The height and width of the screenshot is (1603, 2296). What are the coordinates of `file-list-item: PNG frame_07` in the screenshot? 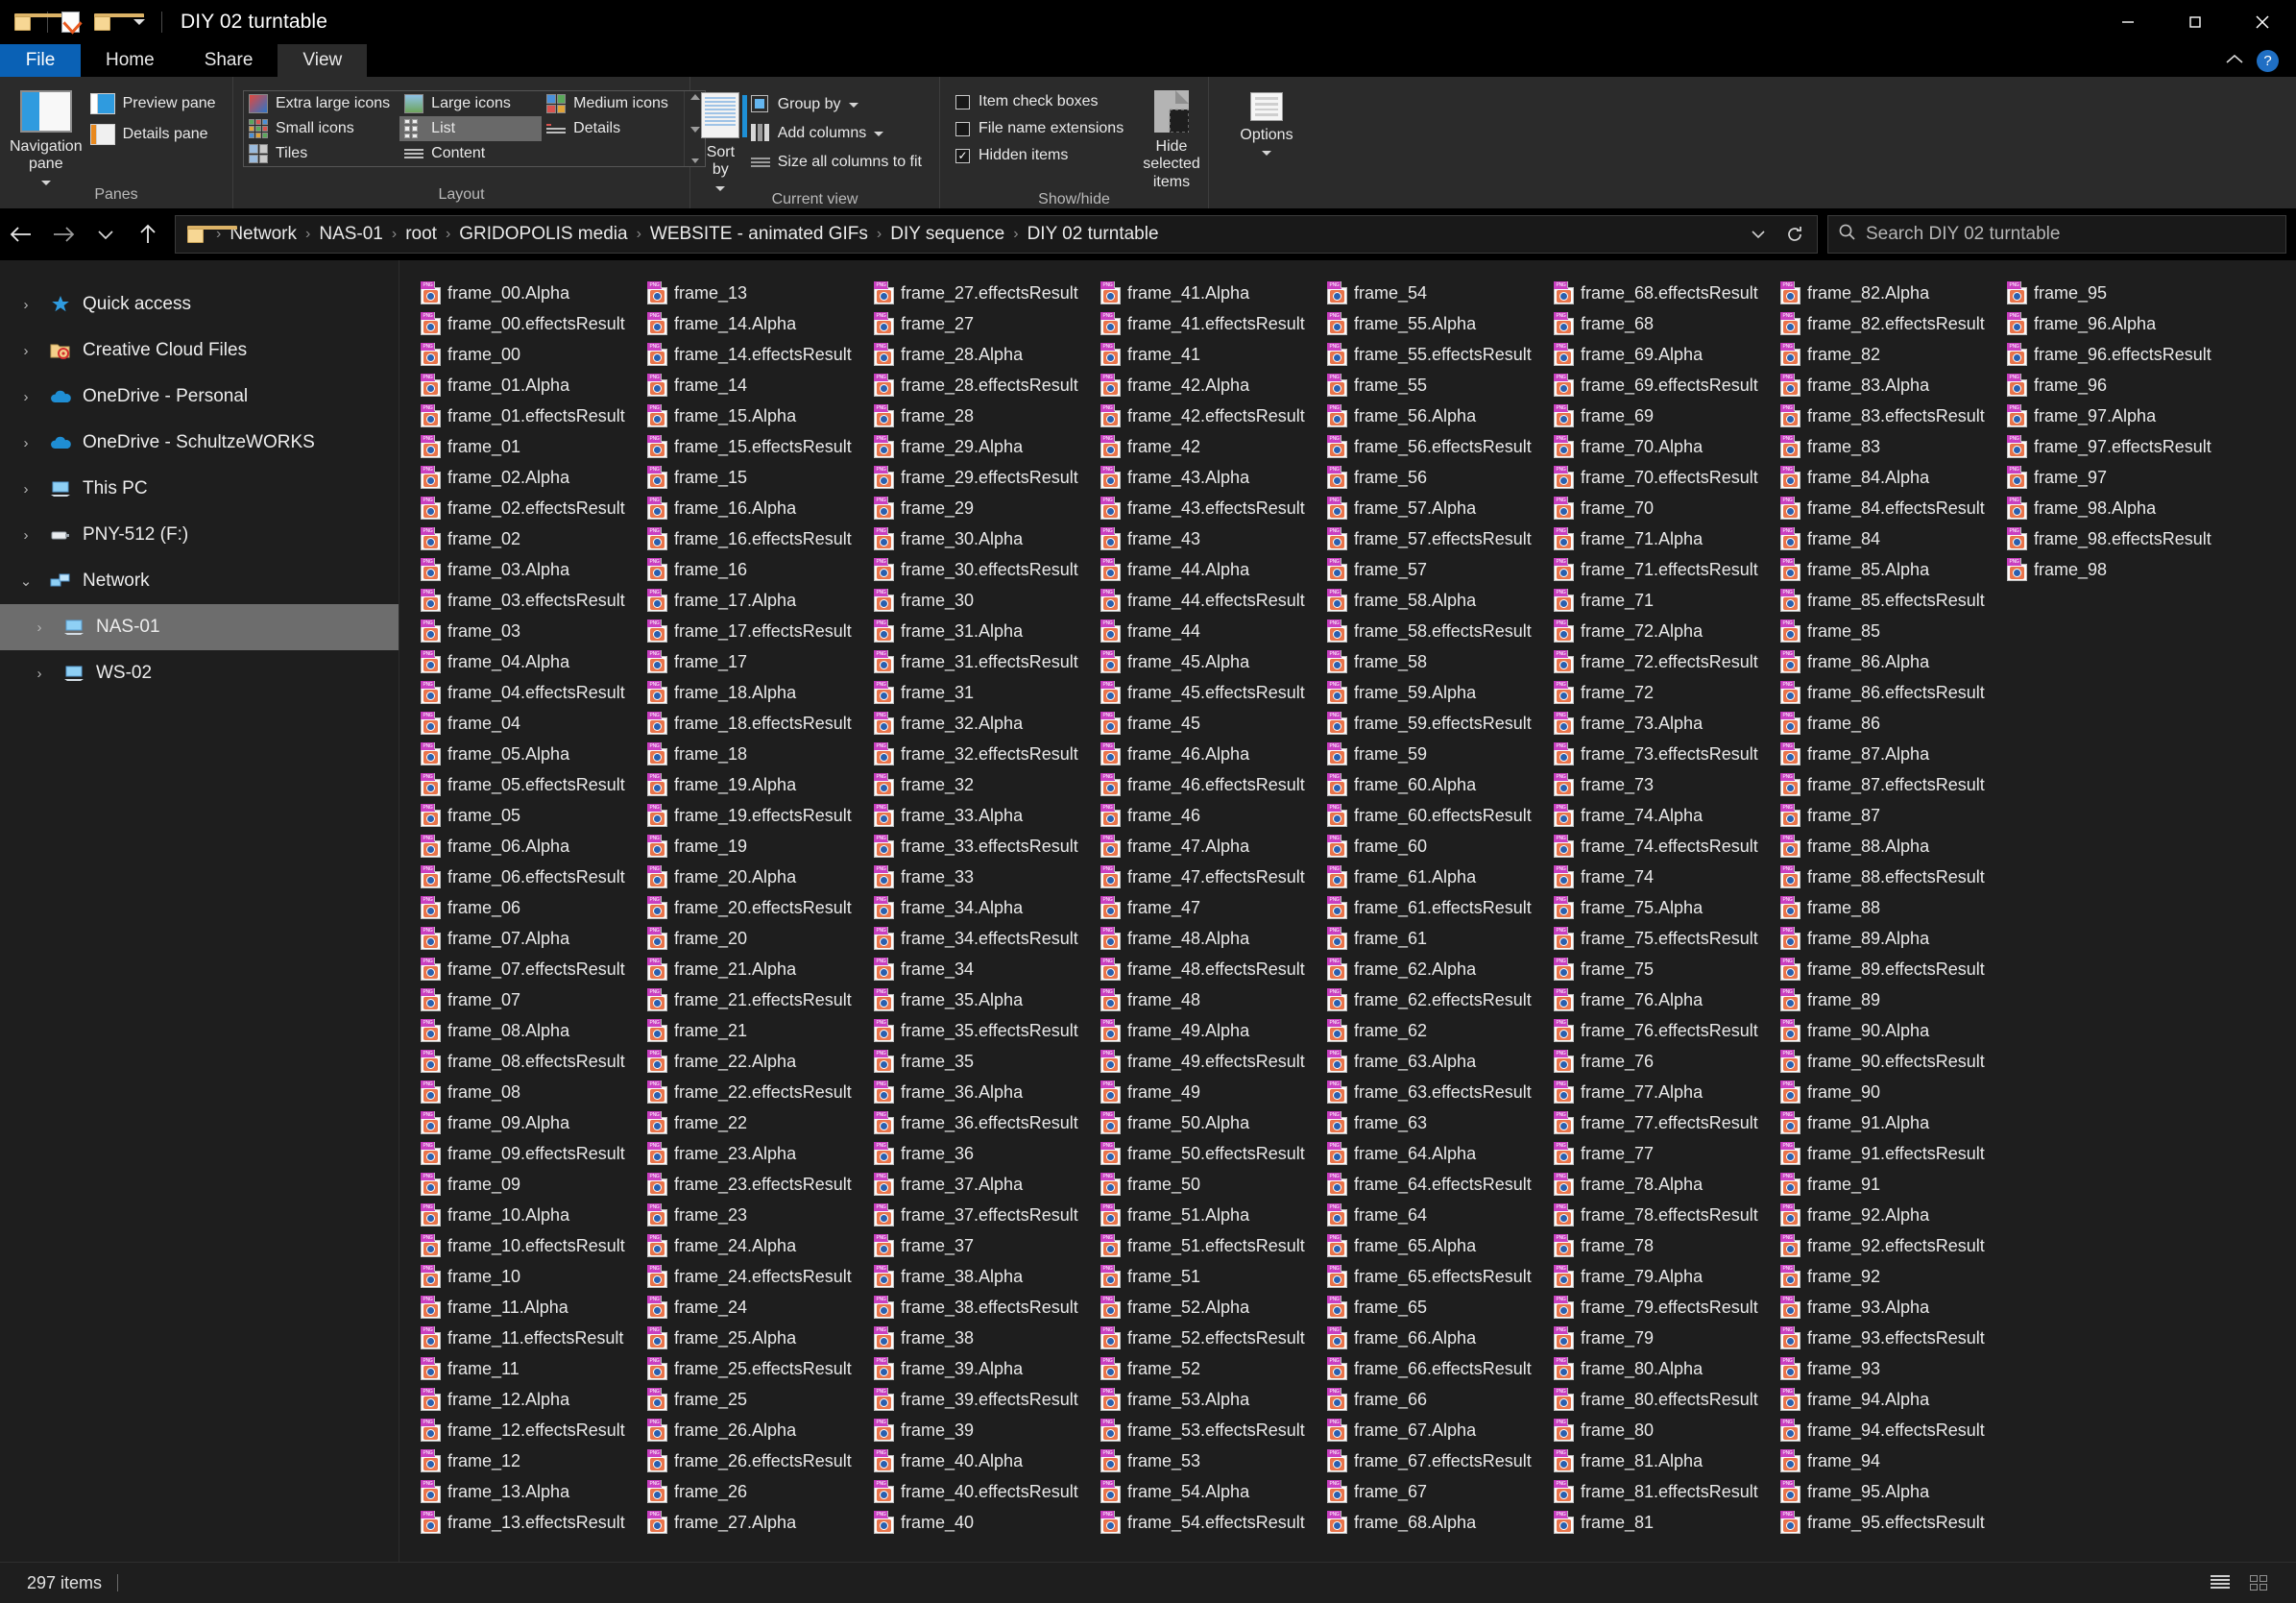 It's located at (526, 999).